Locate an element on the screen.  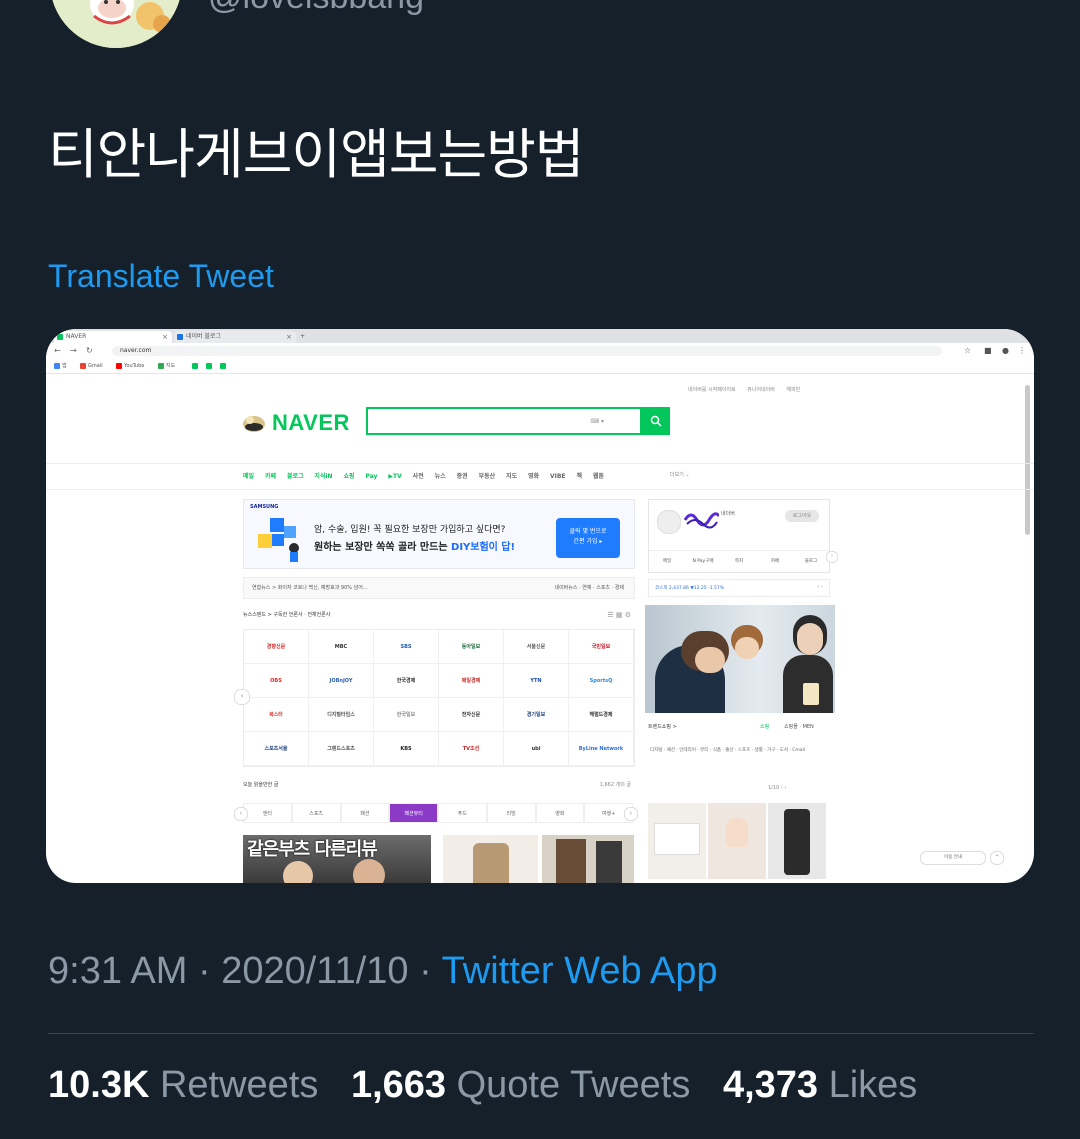
new-tab-icon: + is located at coordinates (303, 336).